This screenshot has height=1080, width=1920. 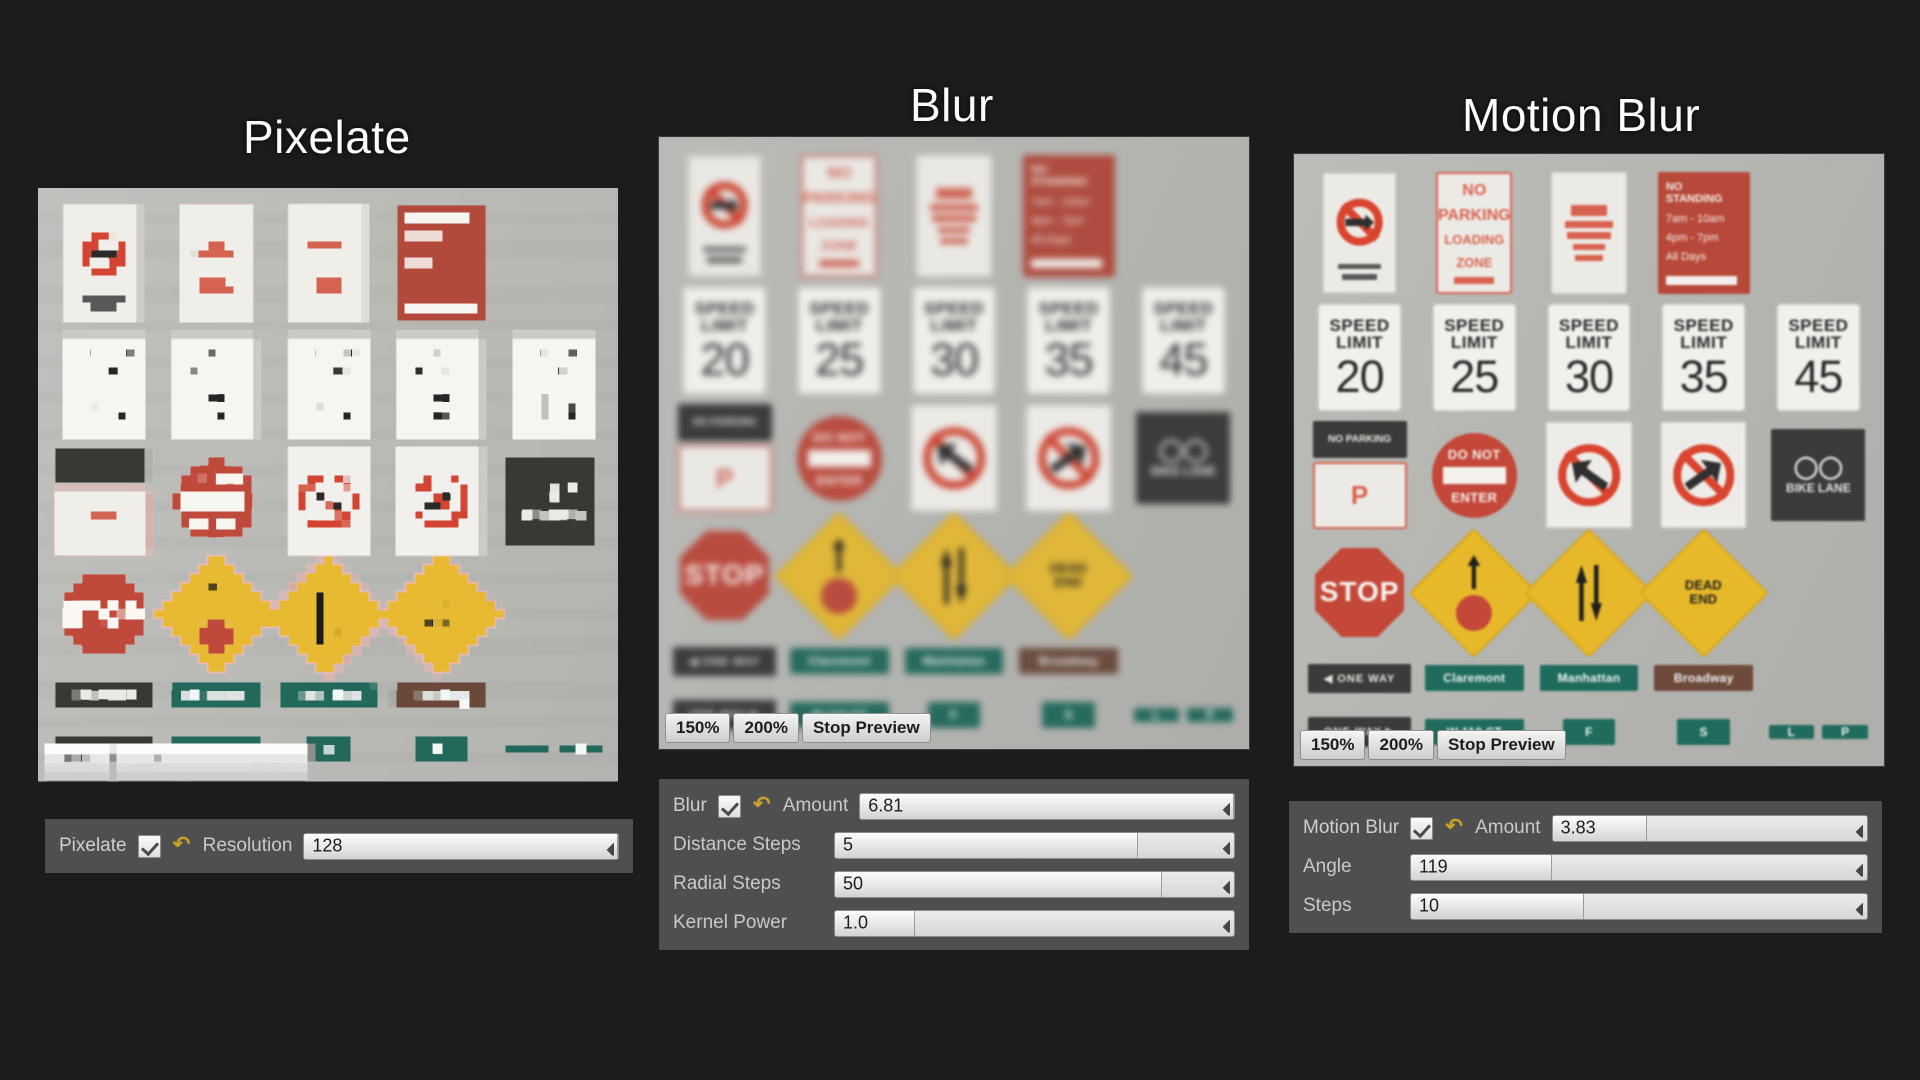 What do you see at coordinates (461, 846) in the screenshot?
I see `resolution-slider: 128` at bounding box center [461, 846].